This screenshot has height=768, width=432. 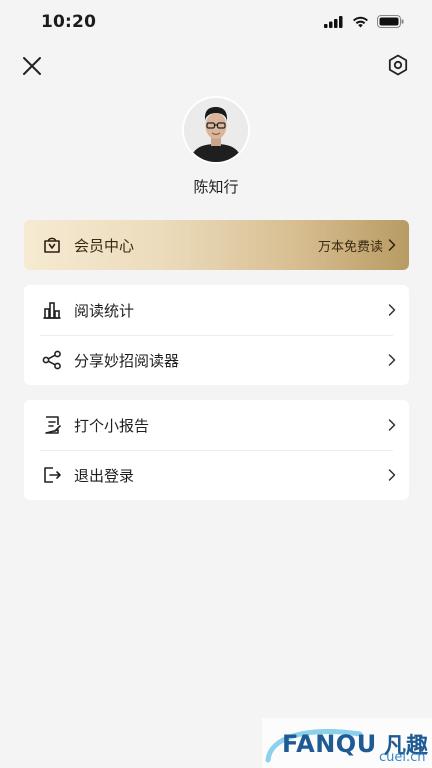 I want to click on close-button, so click(x=32, y=66).